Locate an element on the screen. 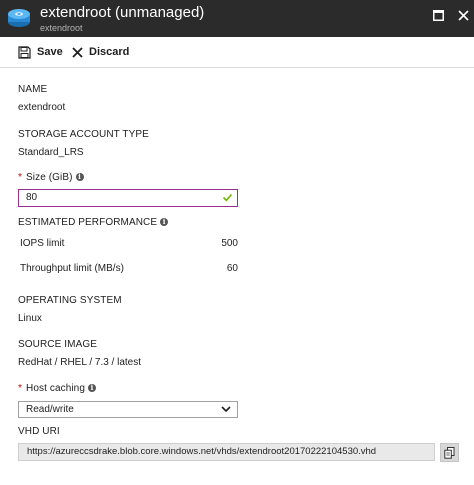 This screenshot has height=485, width=474. size-label-row: * Size (GiB) i is located at coordinates (51, 177).